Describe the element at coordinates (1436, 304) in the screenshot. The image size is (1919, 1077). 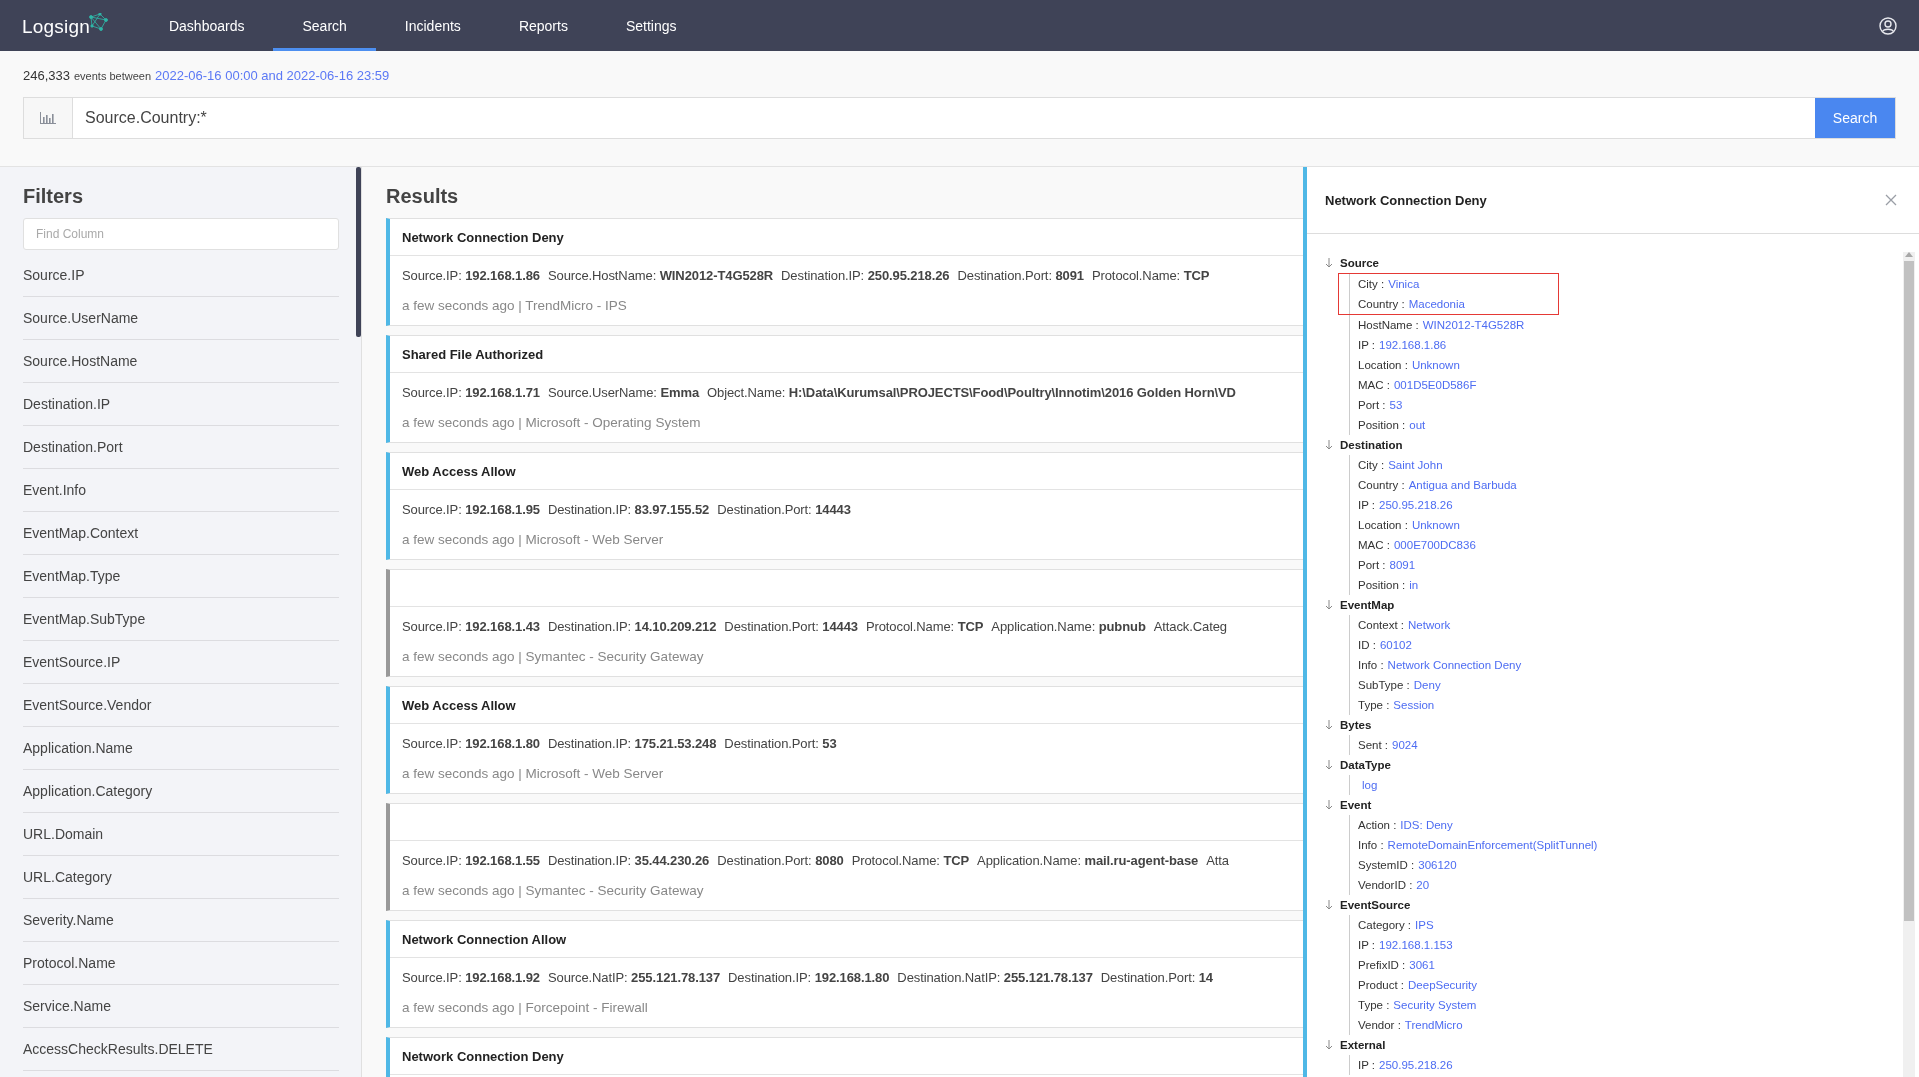
I see `field-value: Macedonia` at that location.